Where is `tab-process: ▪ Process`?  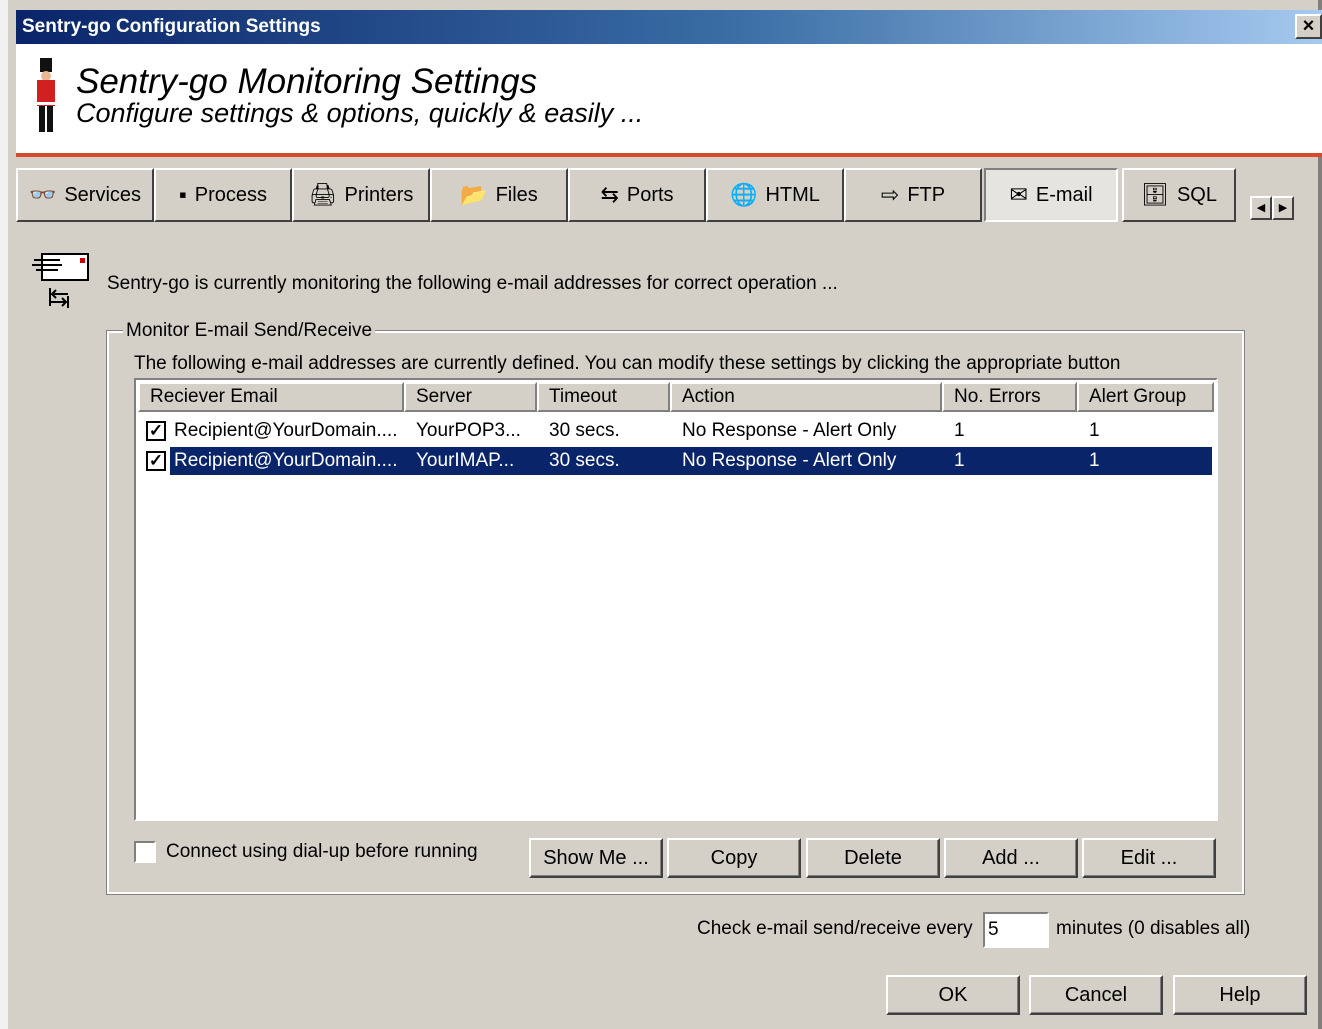 tab-process: ▪ Process is located at coordinates (223, 195).